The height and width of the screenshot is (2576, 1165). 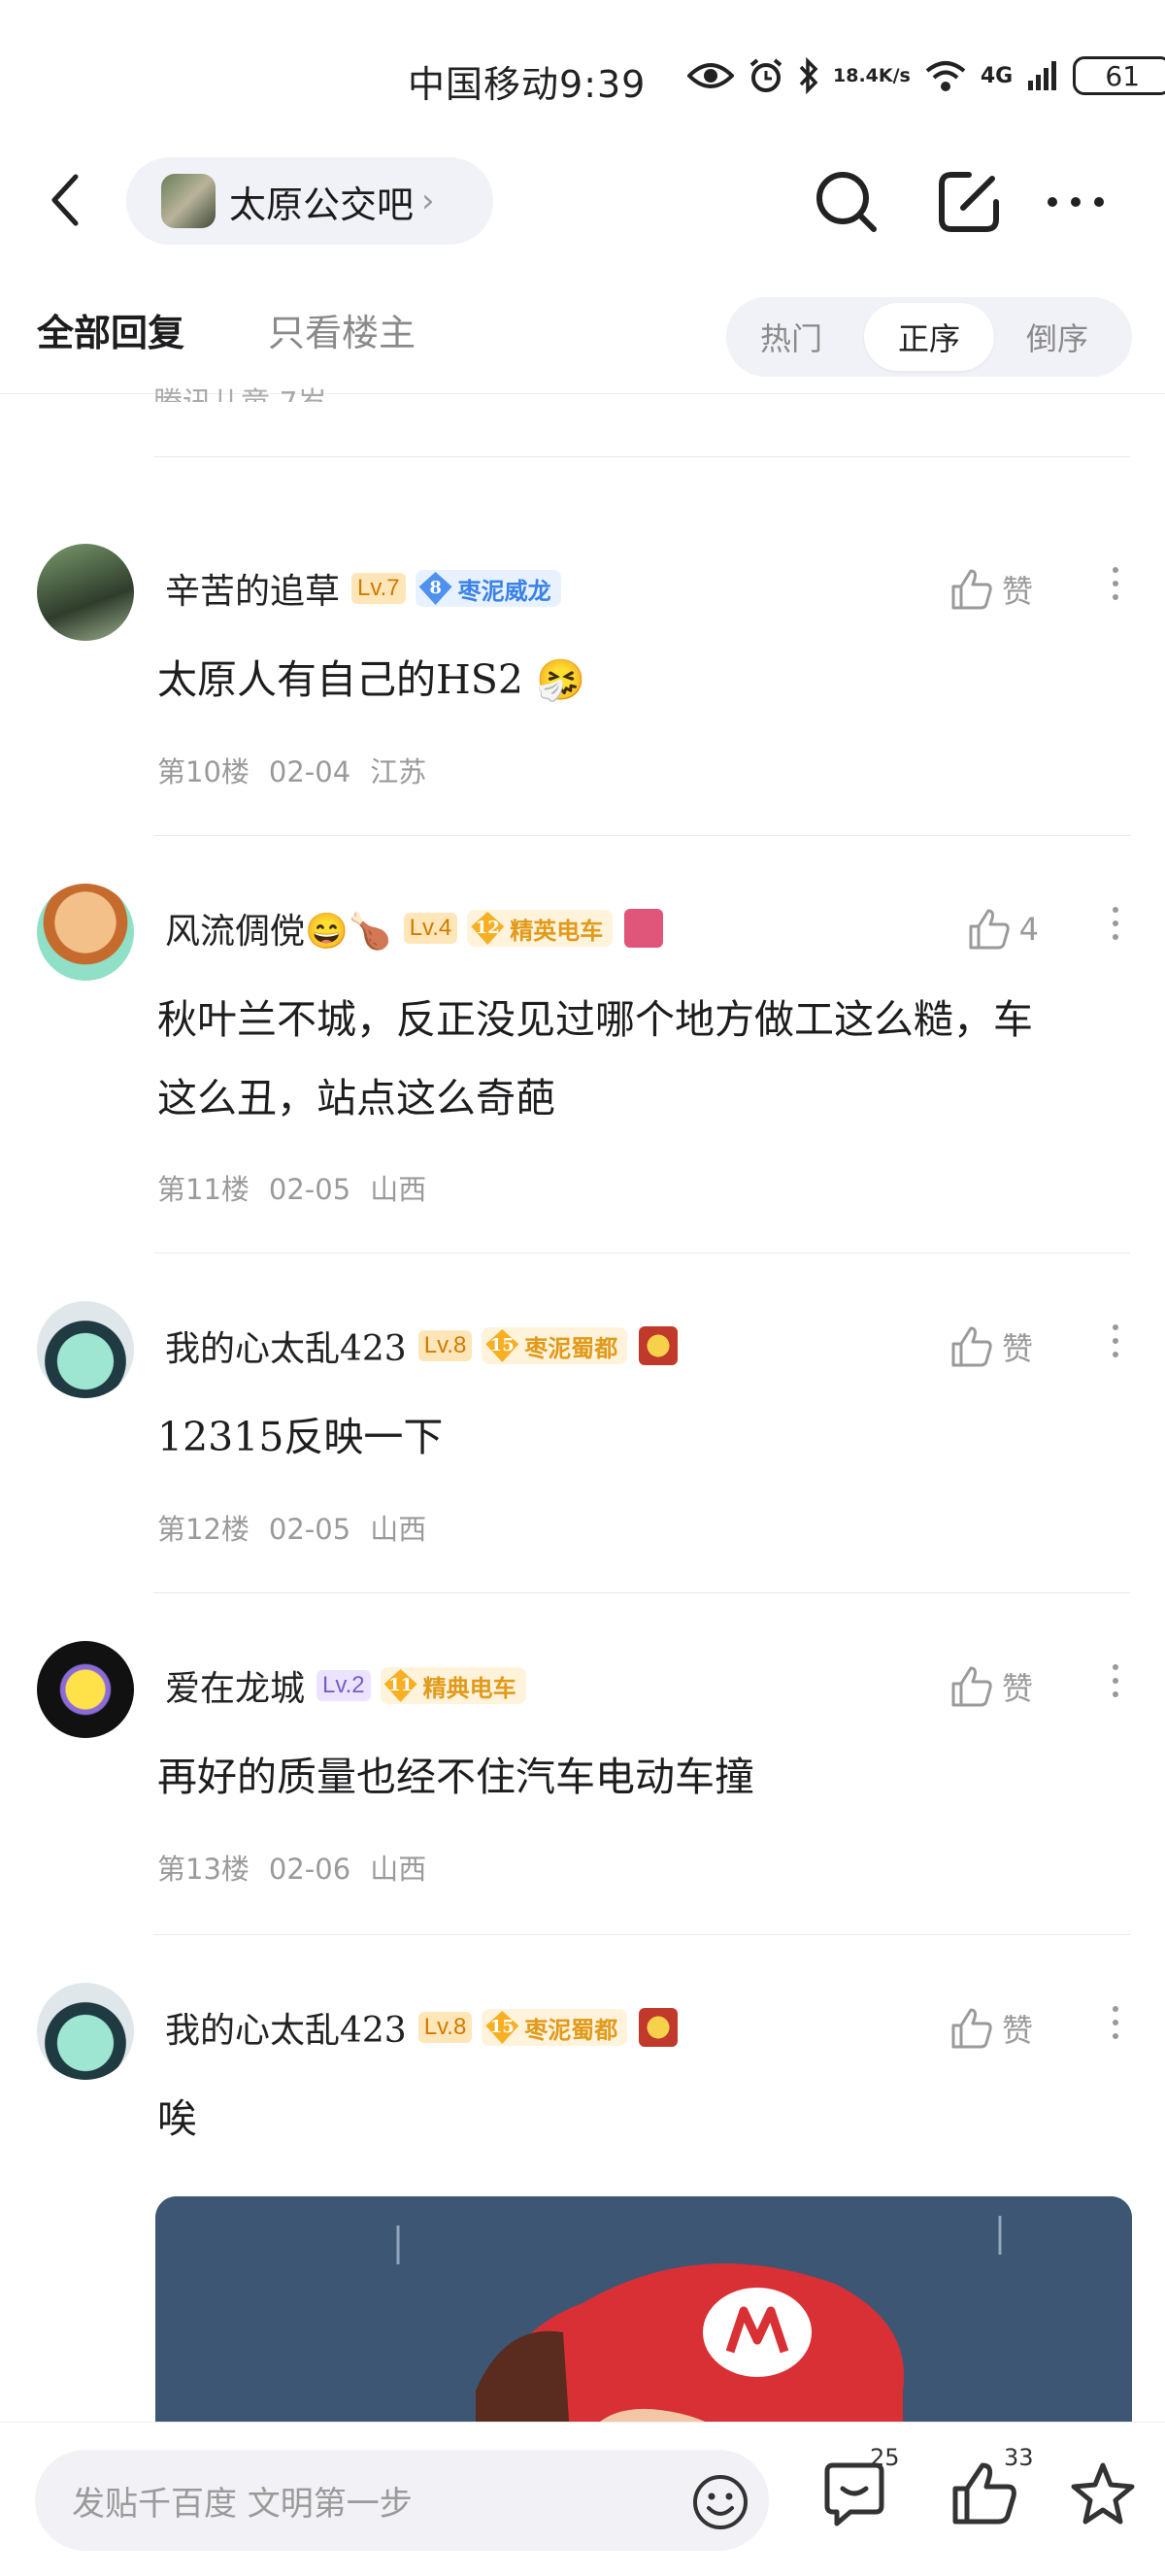 I want to click on tab-op-only: 只看楼主, so click(x=342, y=330).